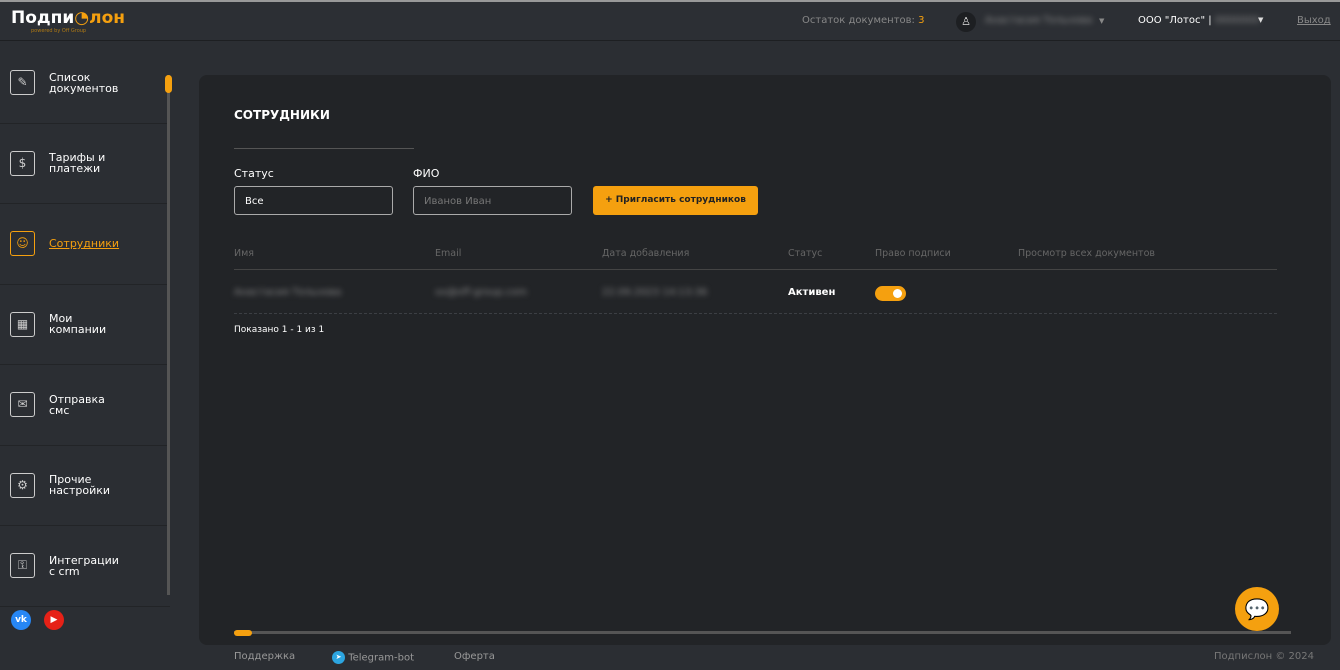  What do you see at coordinates (22, 83) in the screenshot?
I see `document-sign-icon: ✎` at bounding box center [22, 83].